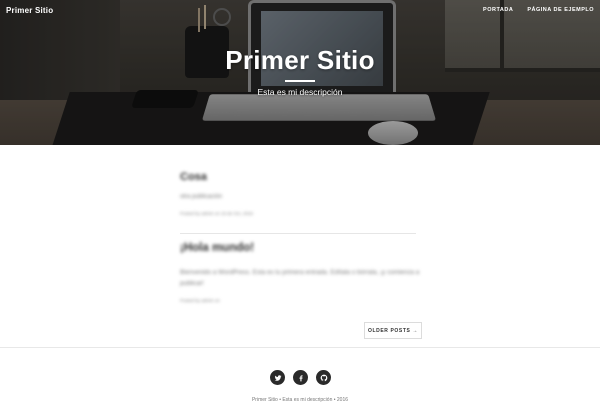  I want to click on github-icon, so click(323, 377).